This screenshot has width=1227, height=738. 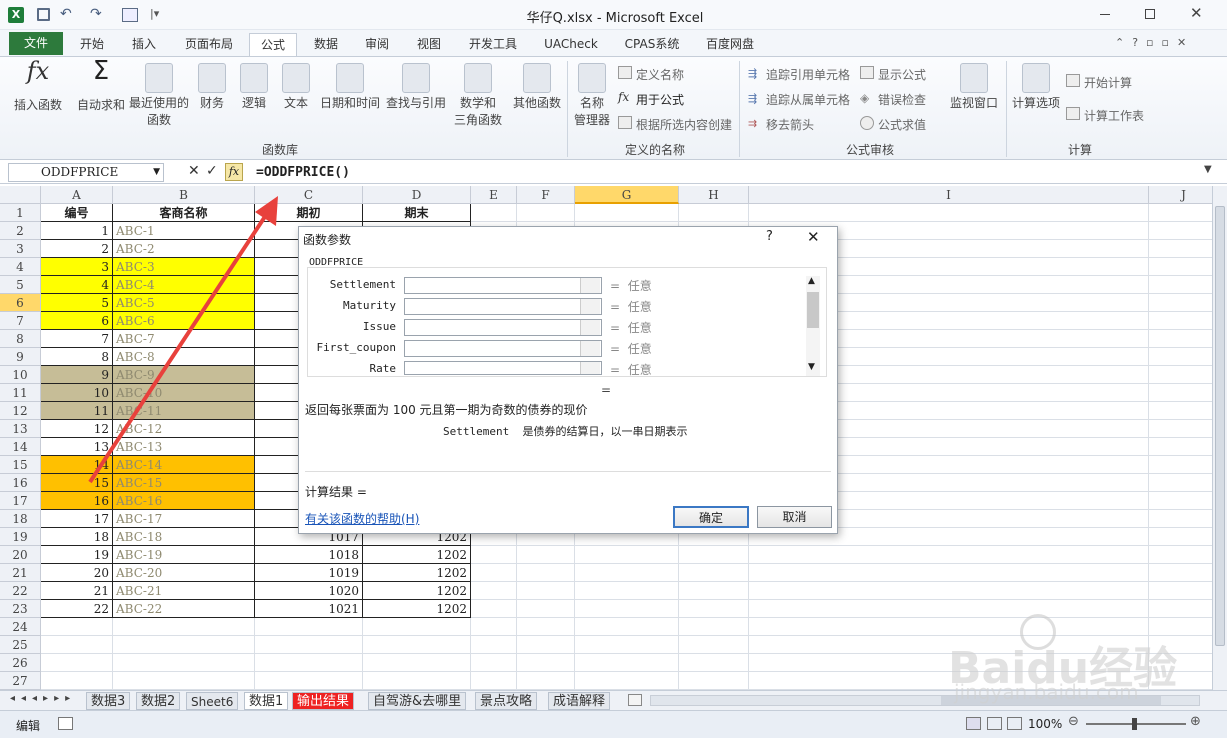 I want to click on sheet-tab: 数据3, so click(x=108, y=701).